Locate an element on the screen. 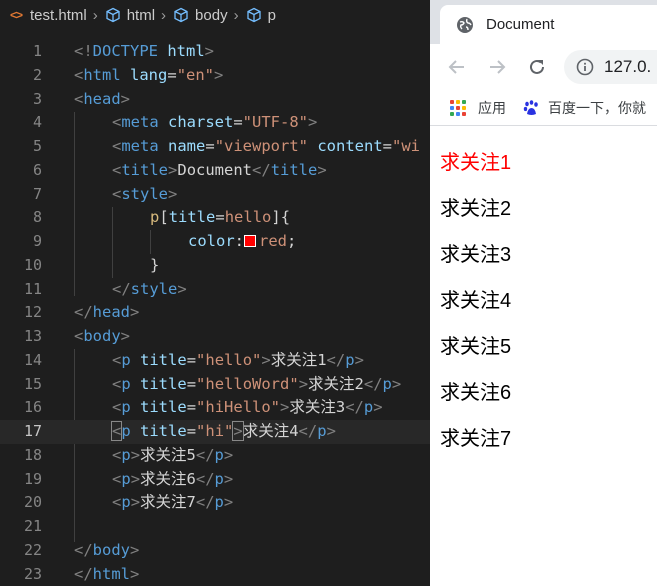 The width and height of the screenshot is (657, 586). bookmark-apps: 应用 is located at coordinates (478, 108).